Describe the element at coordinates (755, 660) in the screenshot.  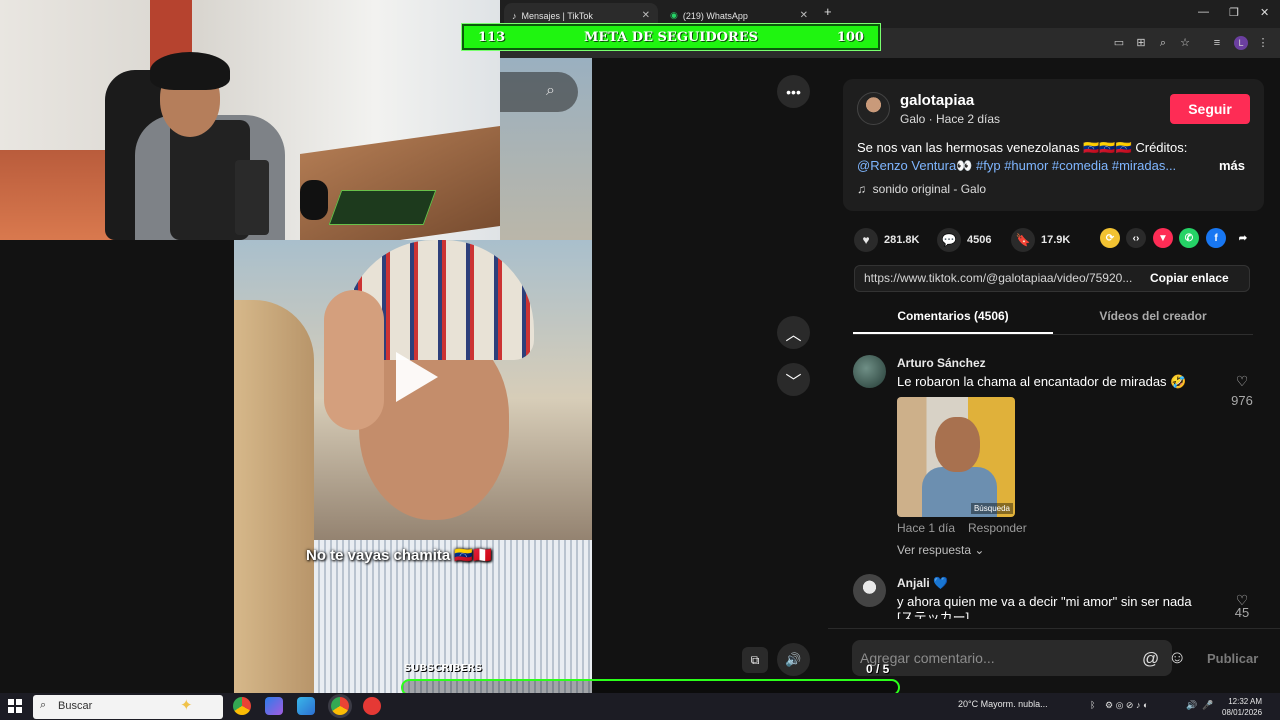
I see `pip-icon: ⧉` at that location.